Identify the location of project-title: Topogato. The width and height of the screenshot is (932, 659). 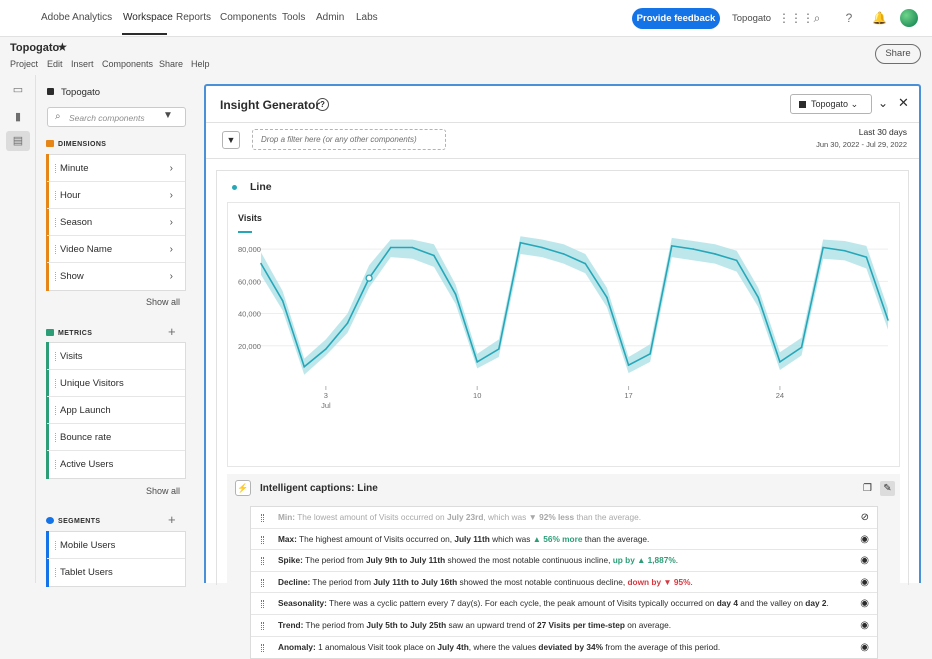
(34, 48).